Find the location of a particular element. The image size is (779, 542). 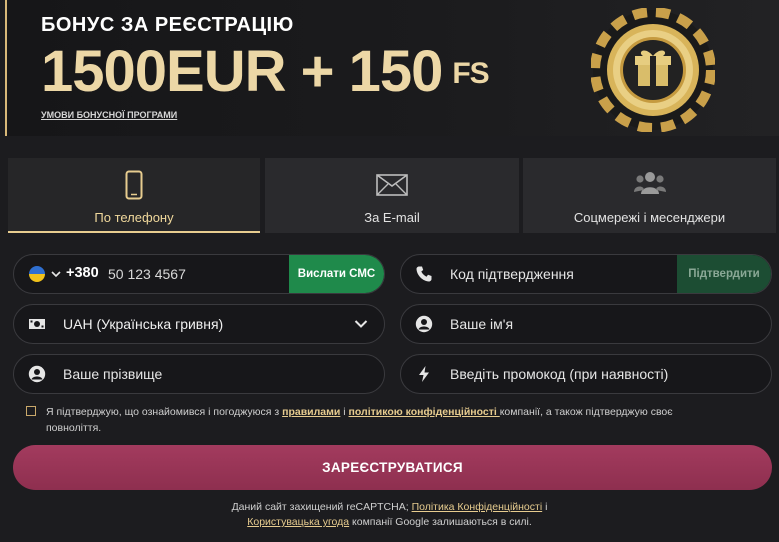

casino-chip-gift-icon is located at coordinates (653, 70).